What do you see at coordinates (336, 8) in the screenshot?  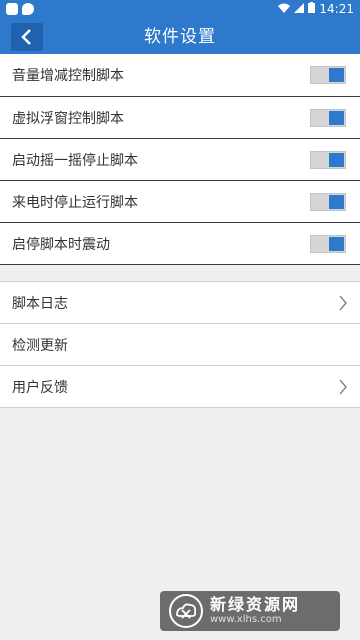 I see `status-time: 14:21` at bounding box center [336, 8].